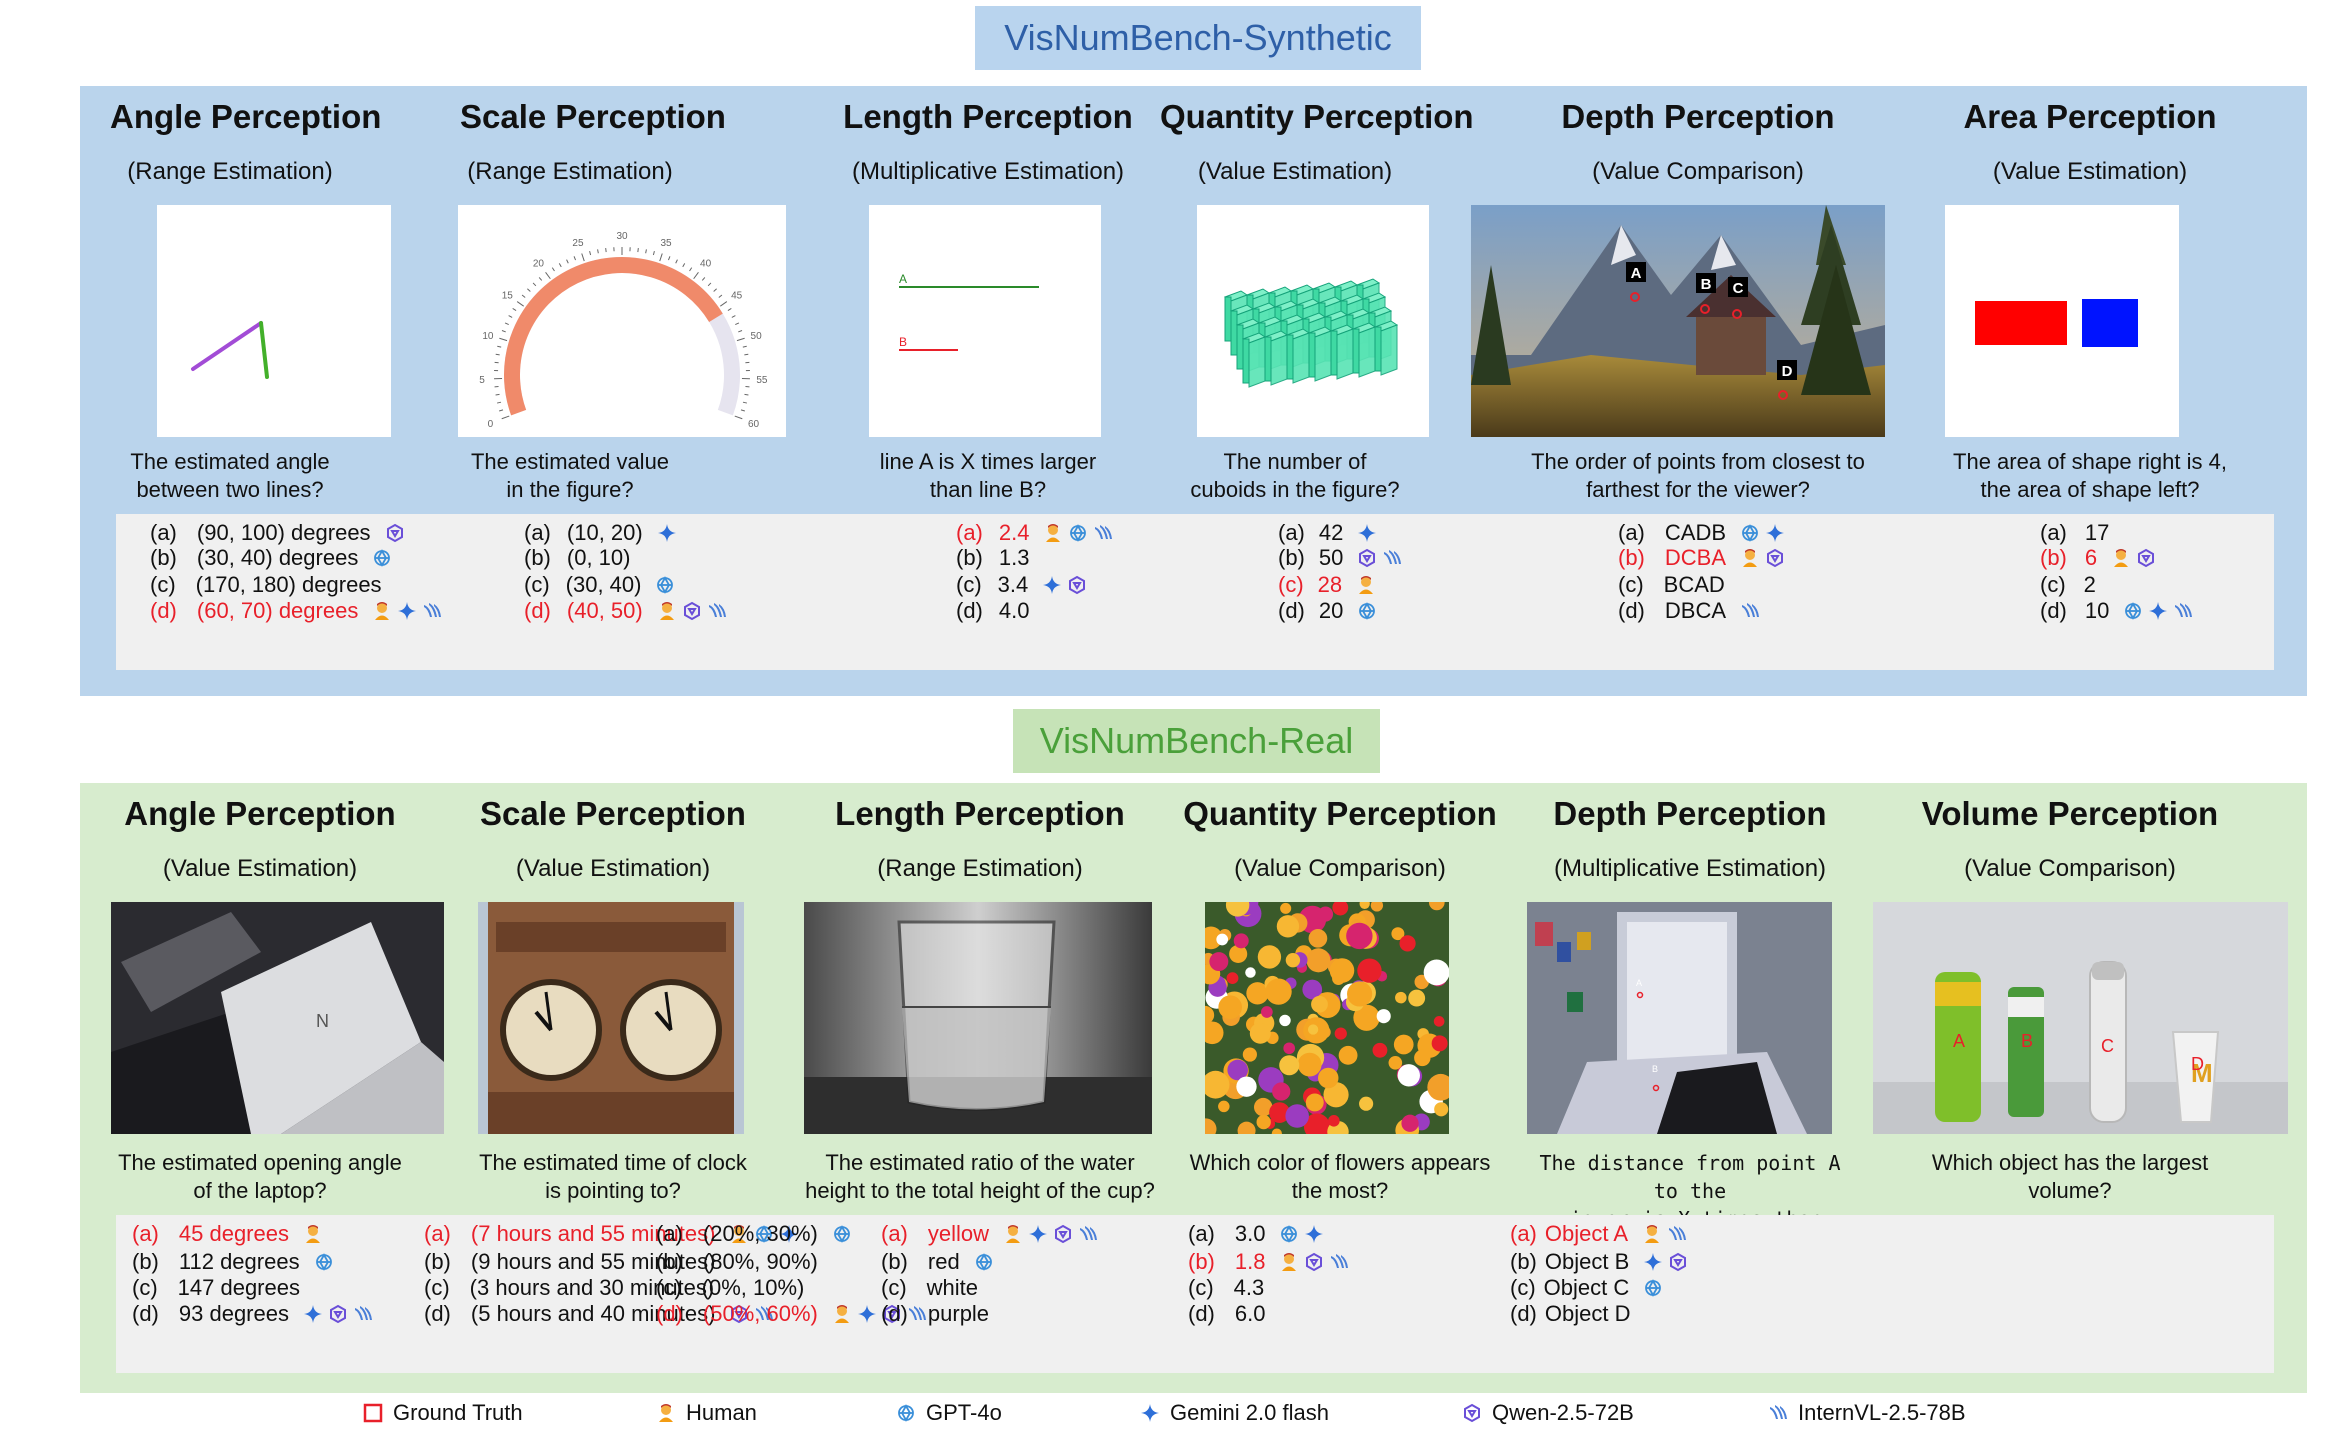 The width and height of the screenshot is (2335, 1444). I want to click on option-a: (a) yellow, so click(989, 1234).